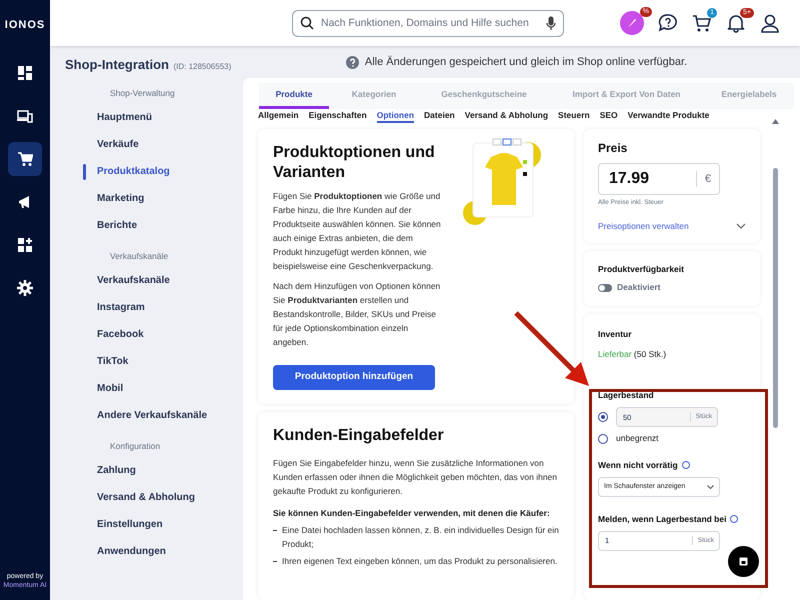 Image resolution: width=800 pixels, height=600 pixels. I want to click on section-heading: Konfiguration, so click(135, 446).